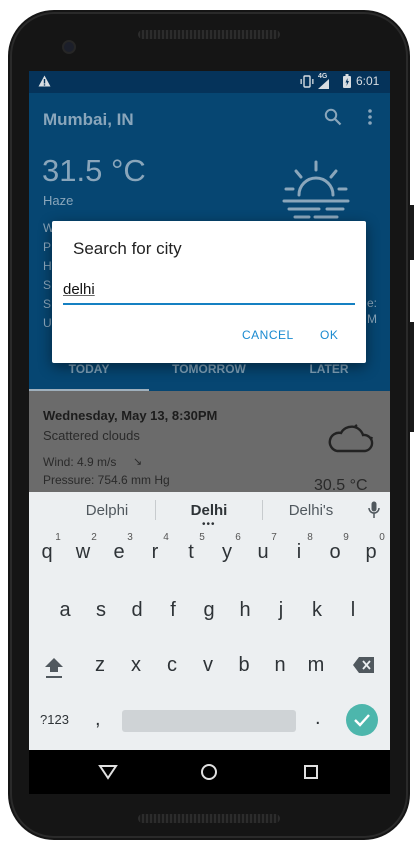 Image resolution: width=419 pixels, height=846 pixels. Describe the element at coordinates (101, 610) in the screenshot. I see `key-s: s` at that location.